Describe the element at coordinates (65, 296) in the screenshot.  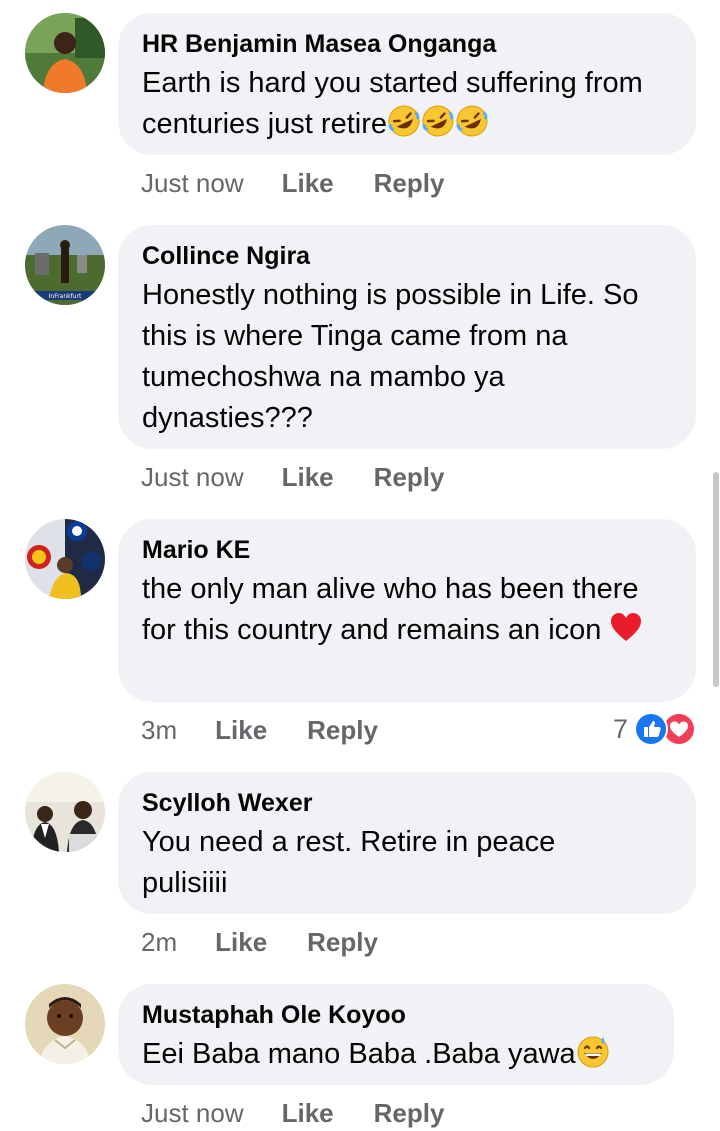
I see `svg-text: InFrankfurt` at that location.